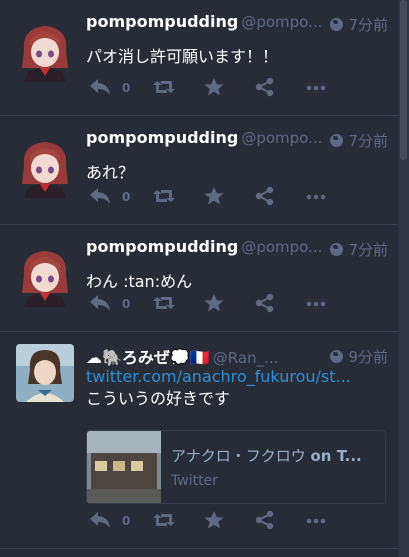  I want to click on scrollbar, so click(403, 278).